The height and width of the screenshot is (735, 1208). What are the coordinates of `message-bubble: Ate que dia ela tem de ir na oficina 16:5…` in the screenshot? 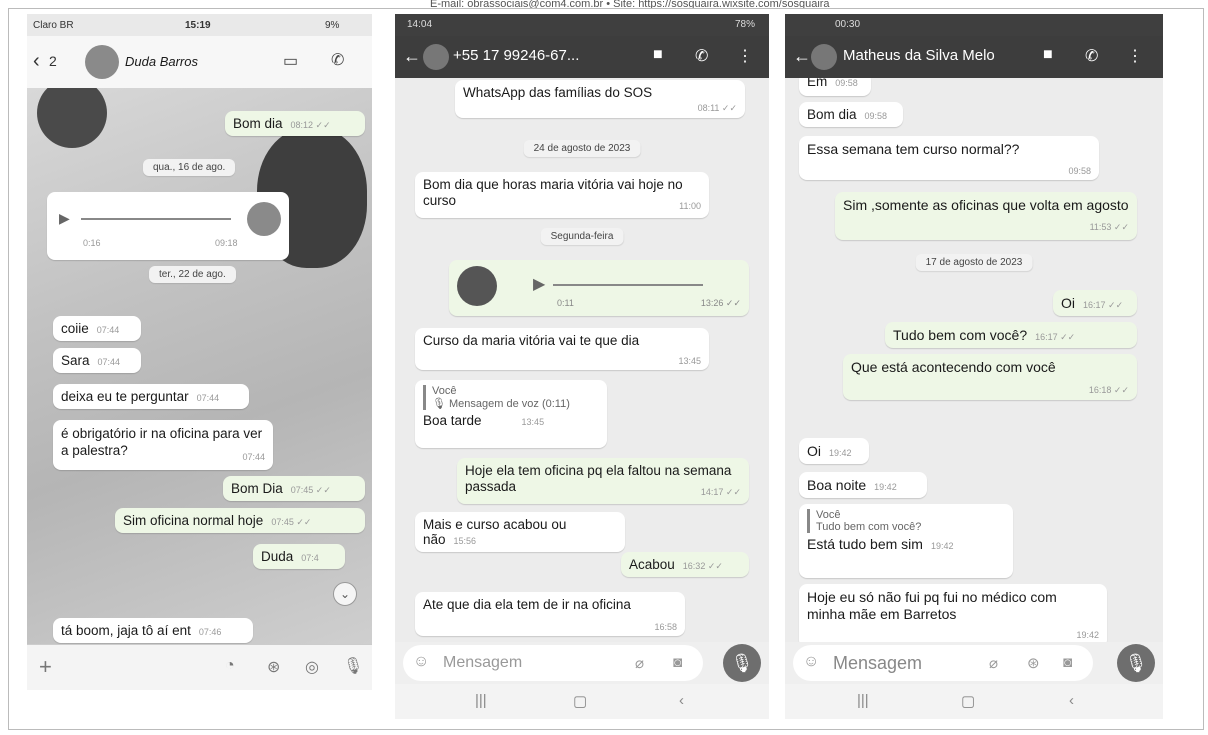 It's located at (550, 614).